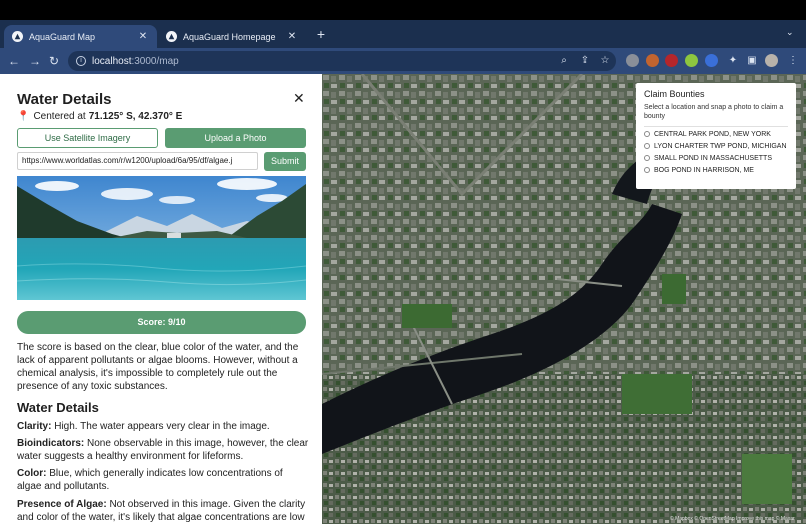 The image size is (806, 524). I want to click on side-panel-icon: ▣, so click(752, 61).